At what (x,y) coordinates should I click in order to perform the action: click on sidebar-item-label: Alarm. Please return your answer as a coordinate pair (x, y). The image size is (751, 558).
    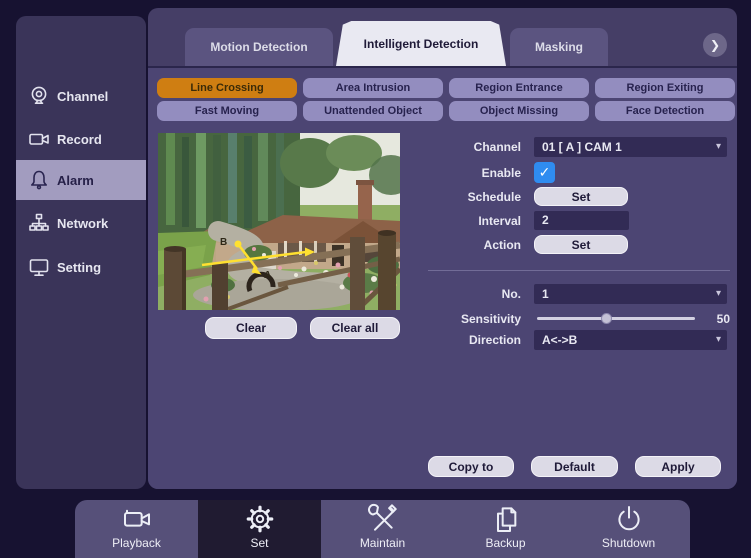
    Looking at the image, I should click on (75, 180).